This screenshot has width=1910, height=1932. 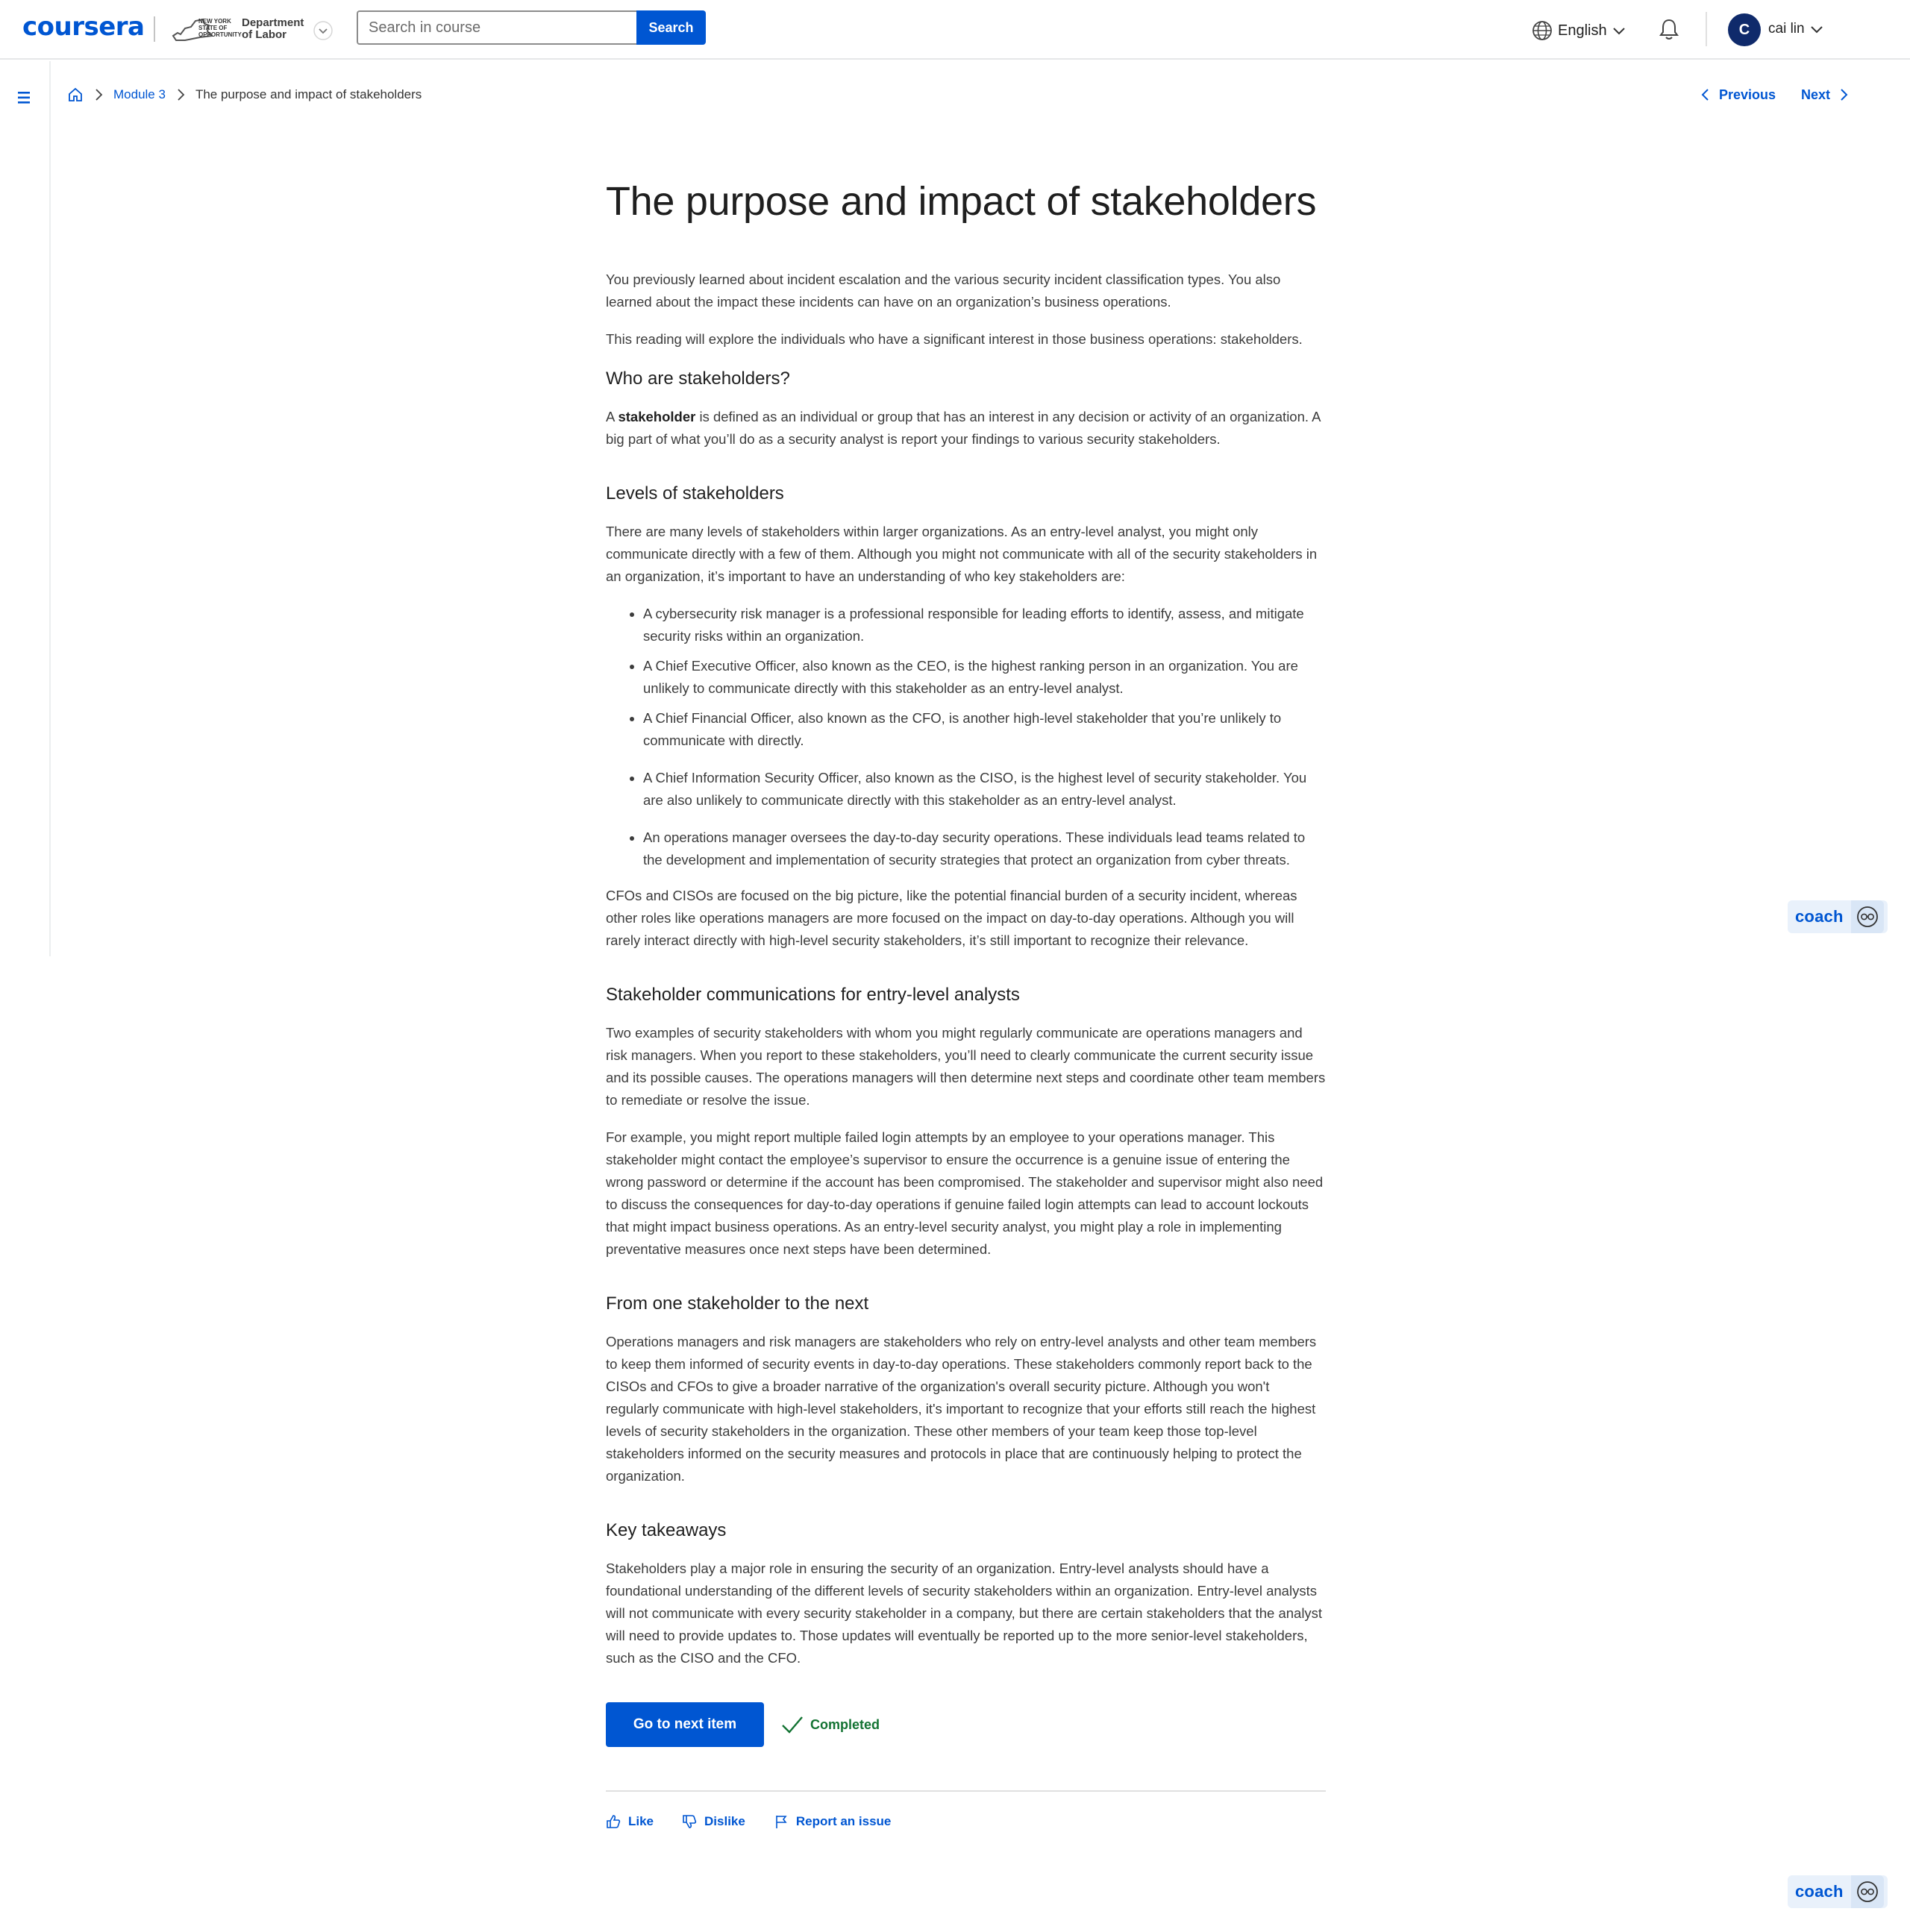 I want to click on heading-who-are-stakeholders: Who are stakeholders?, so click(x=698, y=378).